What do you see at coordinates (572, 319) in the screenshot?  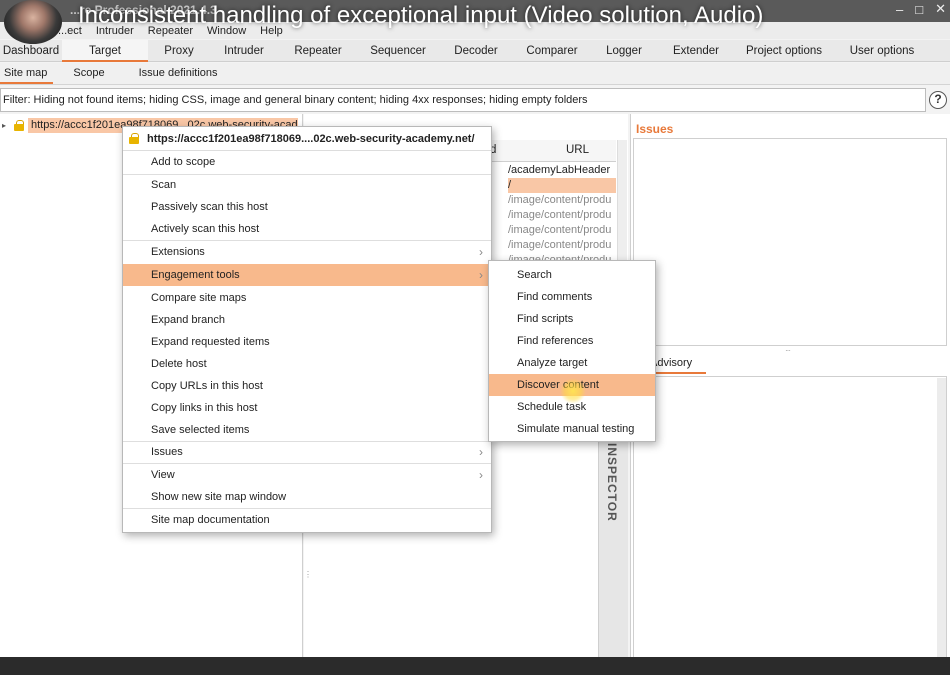 I see `submenu-item-find-scripts: Find scripts` at bounding box center [572, 319].